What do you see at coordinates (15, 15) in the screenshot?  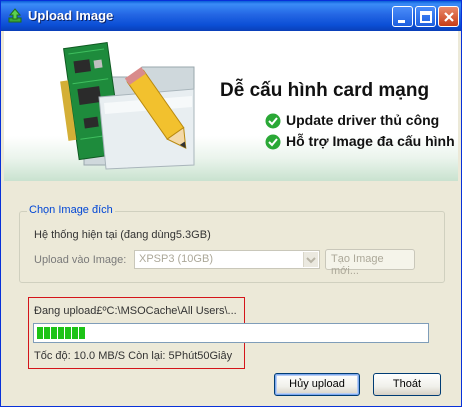 I see `upload-arrow-icon` at bounding box center [15, 15].